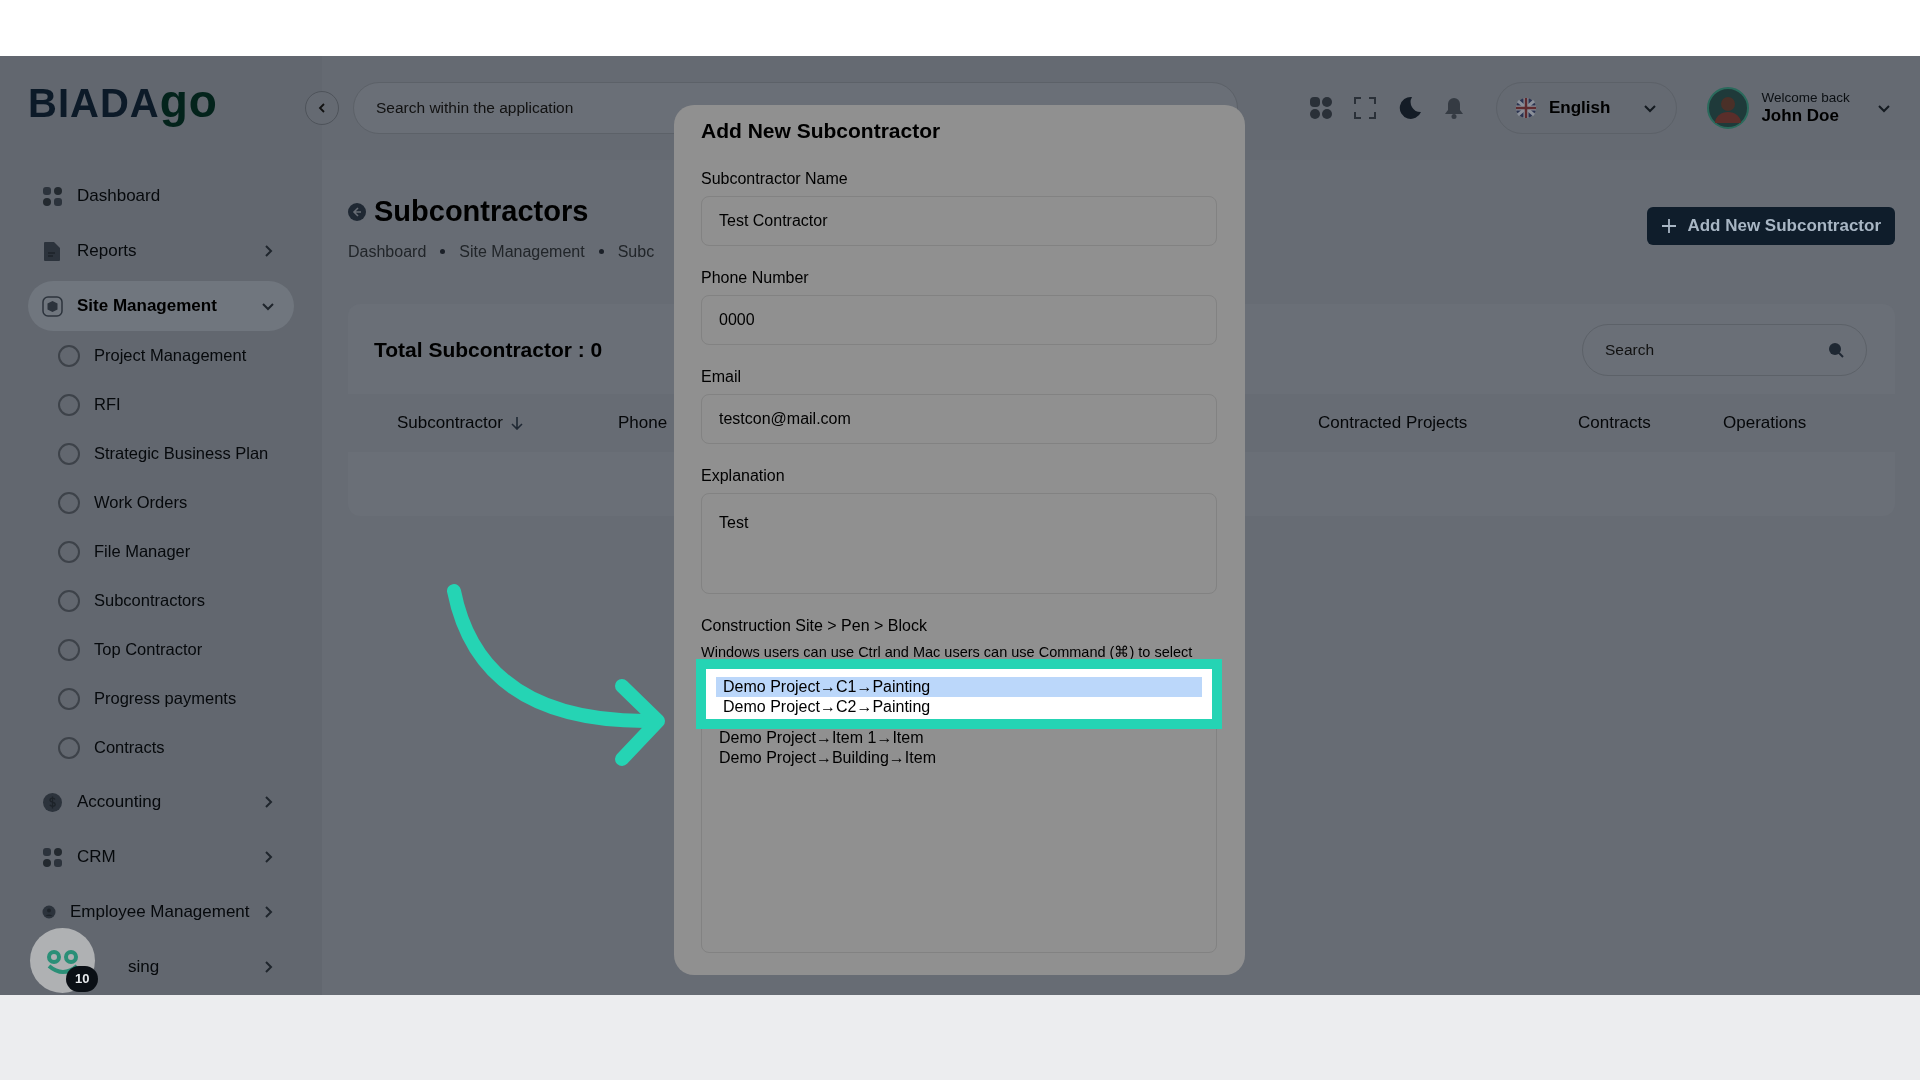  Describe the element at coordinates (52, 251) in the screenshot. I see `document-icon` at that location.